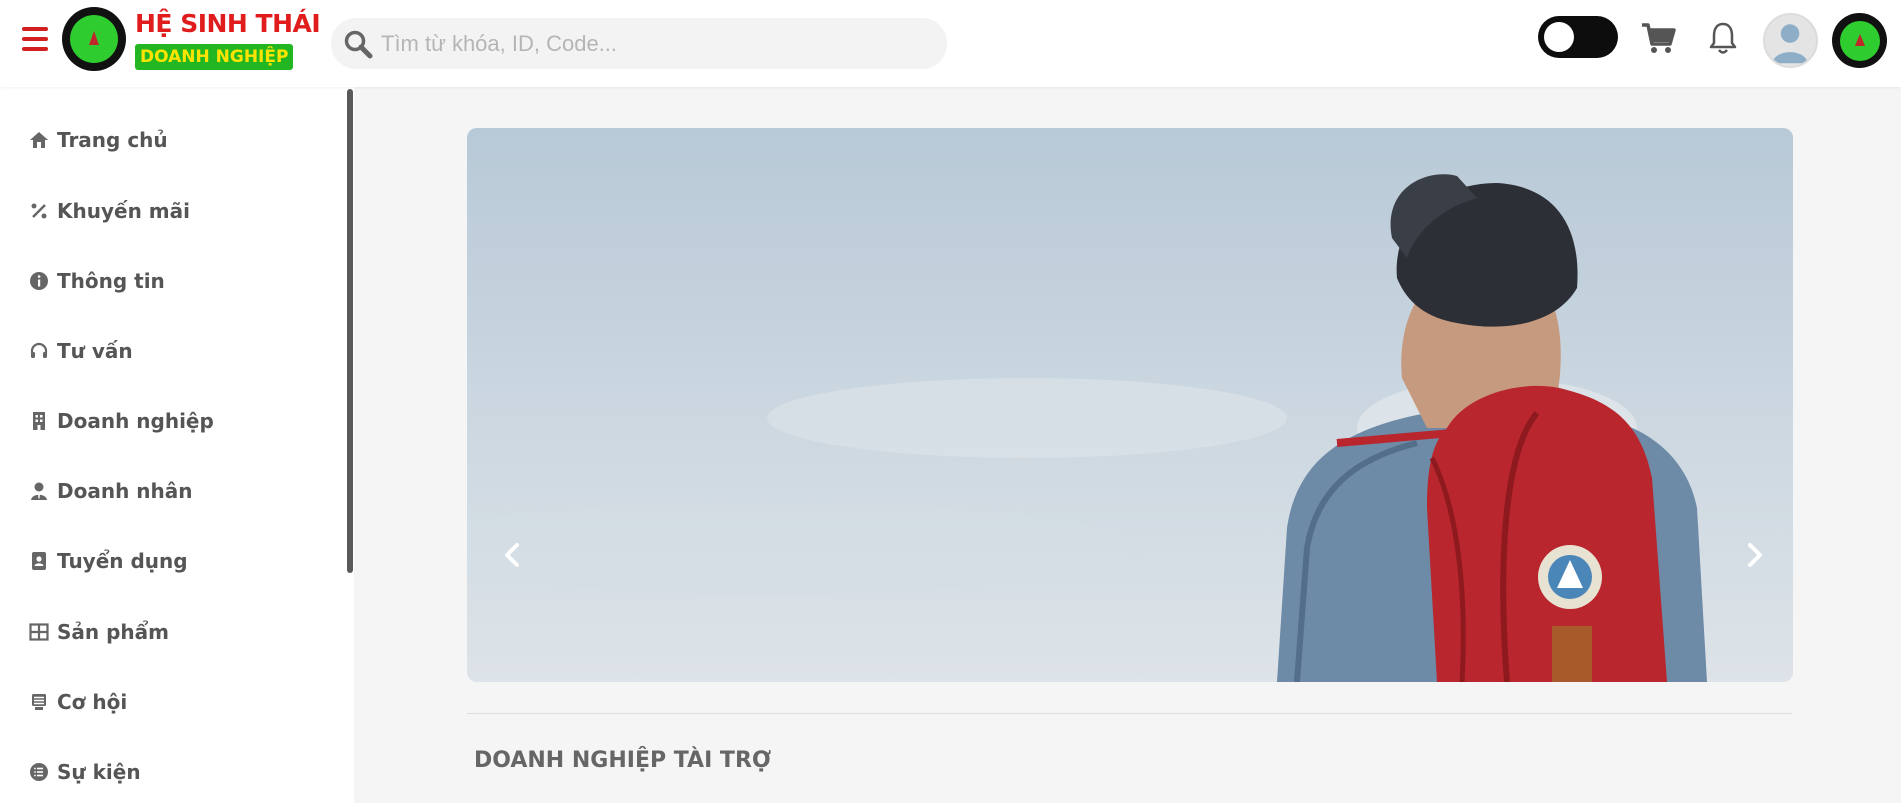  I want to click on sidebar-item-home: Trang chủ, so click(170, 140).